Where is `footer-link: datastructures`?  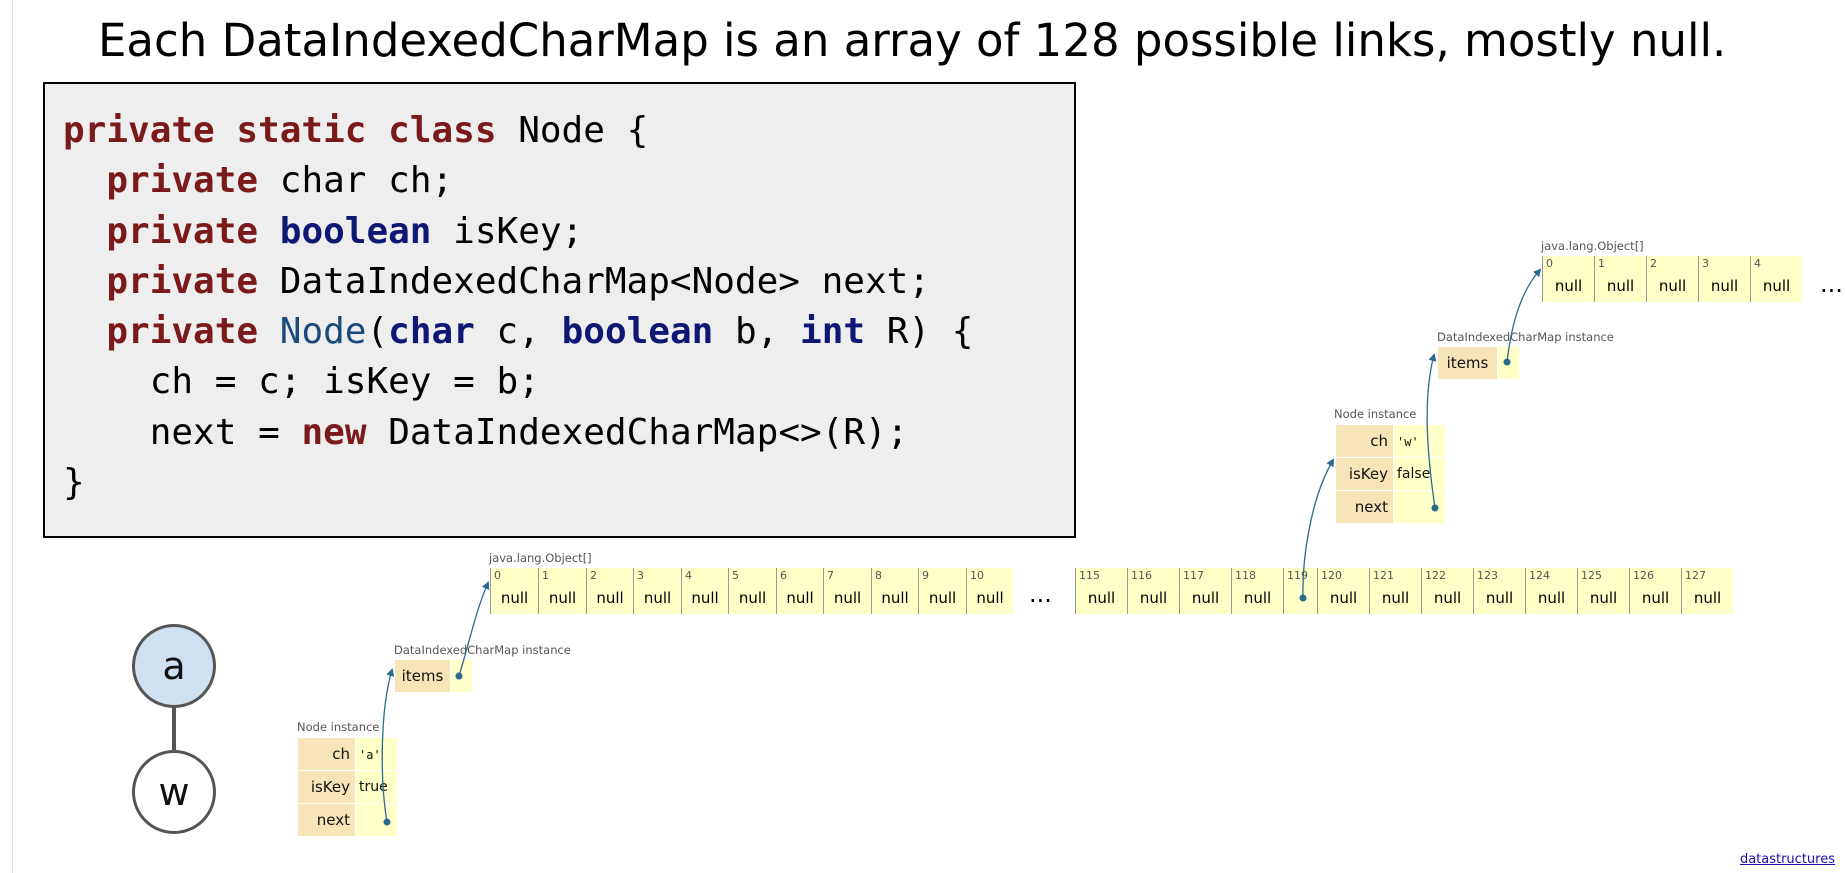
footer-link: datastructures is located at coordinates (1787, 859).